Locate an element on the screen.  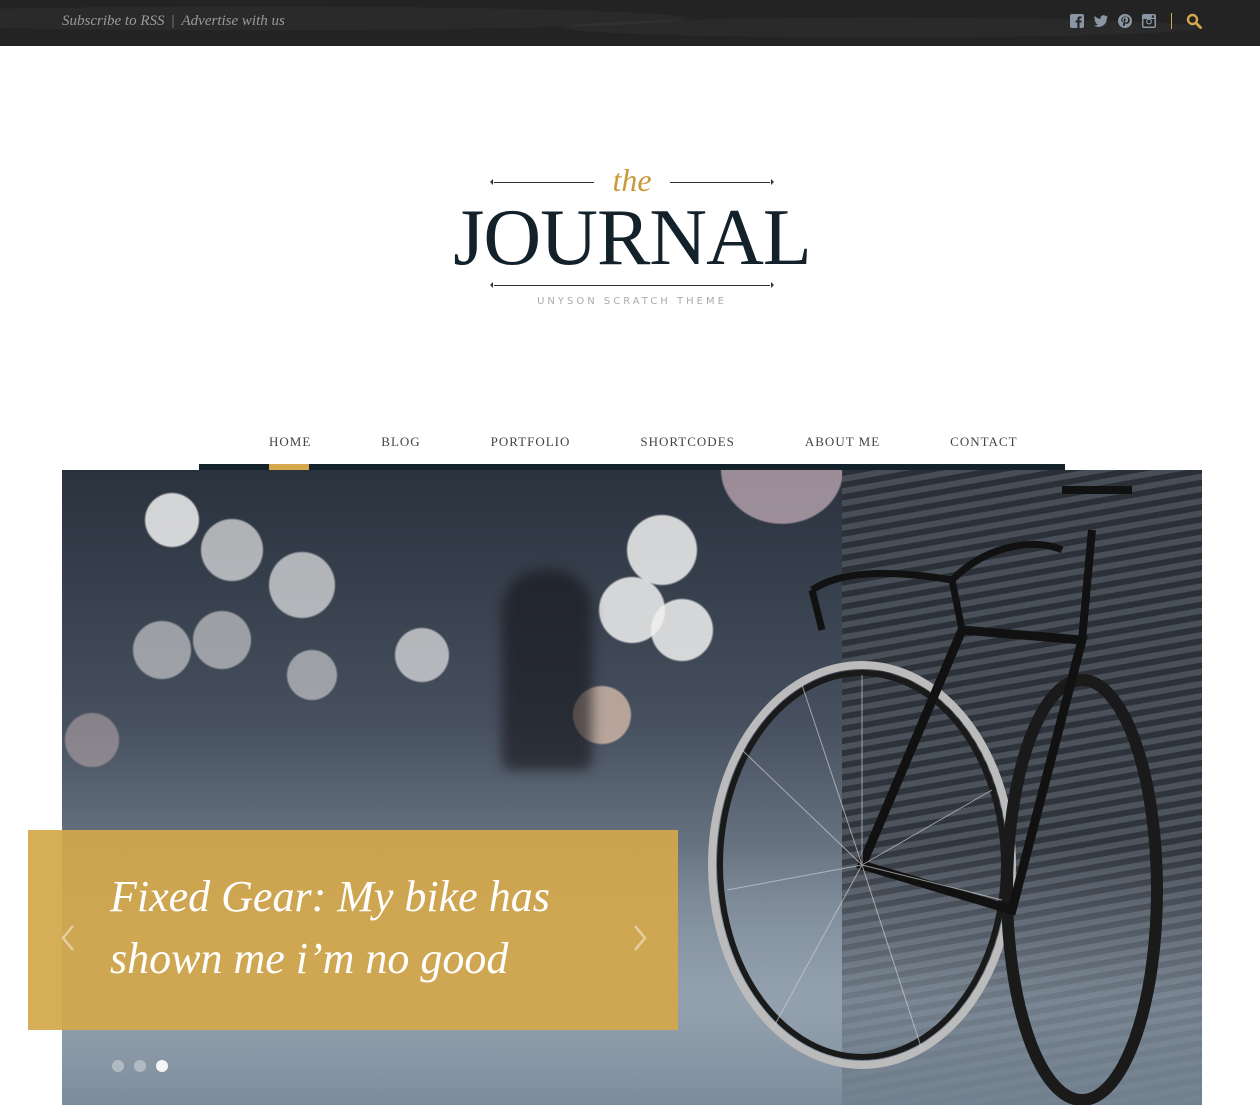
site-logo: the JOURNAL UNYSON SCRATCH THEME is located at coordinates (630, 240).